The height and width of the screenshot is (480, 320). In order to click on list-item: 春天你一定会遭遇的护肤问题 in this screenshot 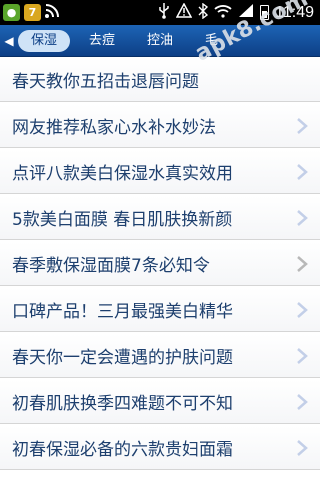, I will do `click(160, 356)`.